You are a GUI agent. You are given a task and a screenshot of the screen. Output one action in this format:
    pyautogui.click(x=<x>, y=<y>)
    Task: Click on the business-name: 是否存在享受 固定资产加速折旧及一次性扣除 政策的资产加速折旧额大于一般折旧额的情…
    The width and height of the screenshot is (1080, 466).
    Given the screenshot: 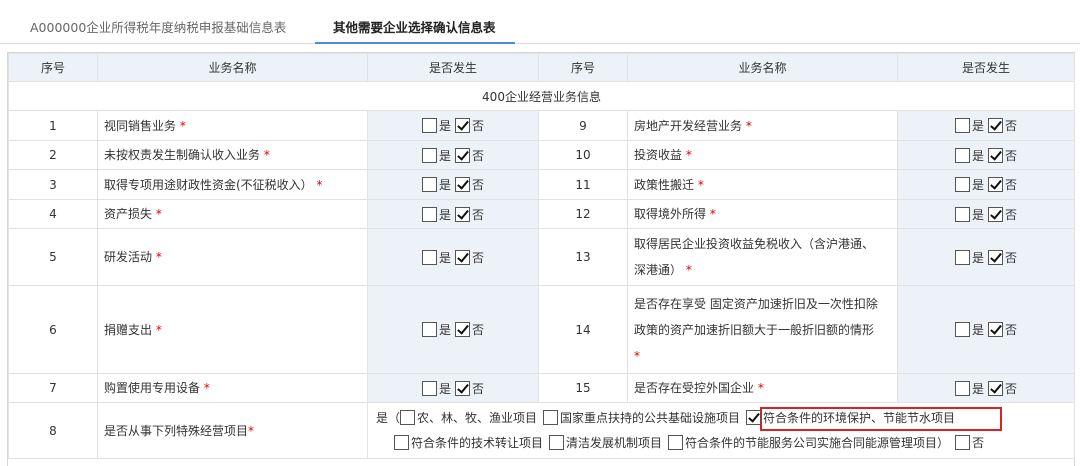 What is the action you would take?
    pyautogui.click(x=762, y=329)
    